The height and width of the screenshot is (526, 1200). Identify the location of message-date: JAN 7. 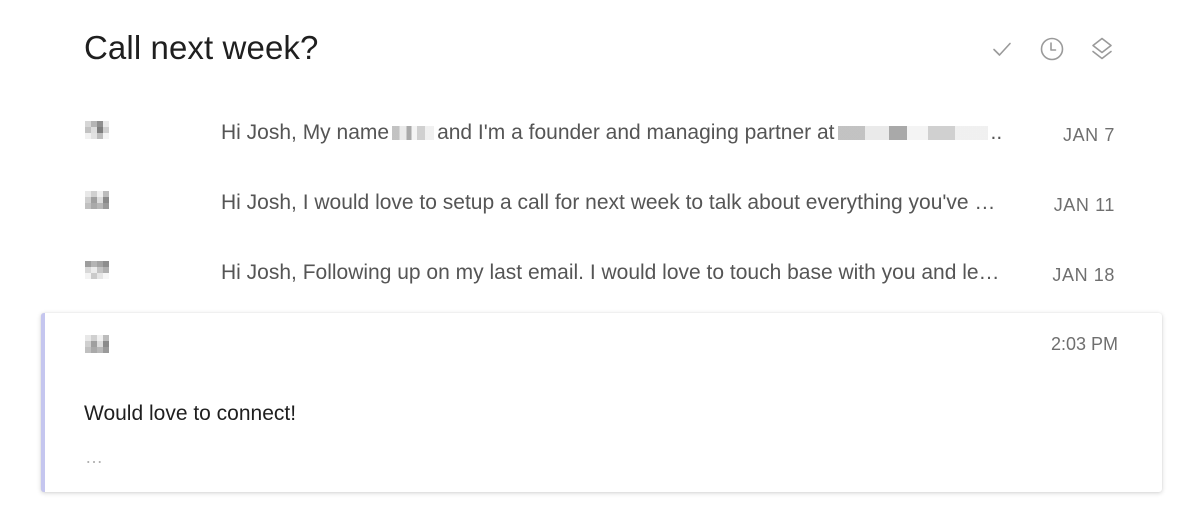
(1088, 135).